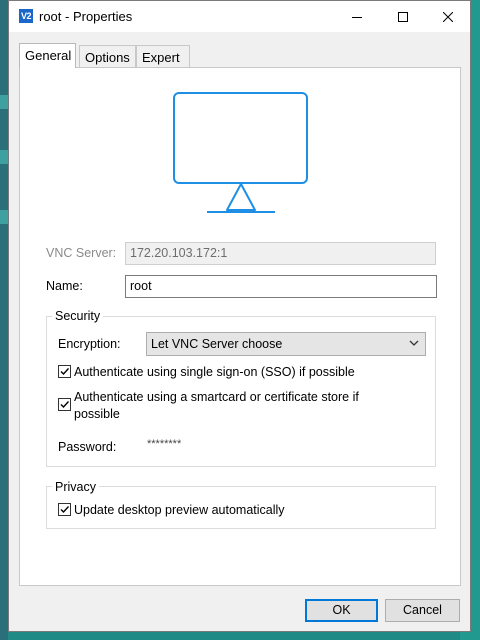 This screenshot has width=480, height=640. Describe the element at coordinates (179, 510) in the screenshot. I see `update-preview-label: Update desktop preview automatically` at that location.